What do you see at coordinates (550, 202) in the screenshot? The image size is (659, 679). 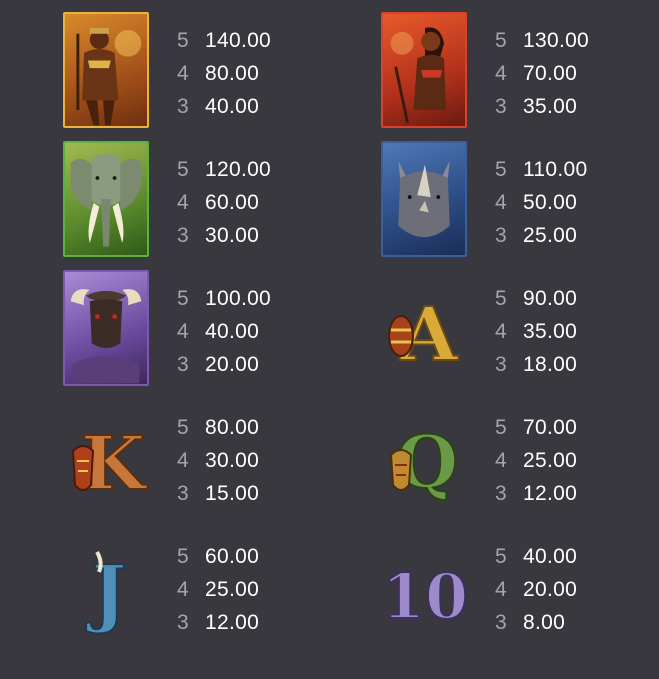 I see `payout-amount: 50.00` at bounding box center [550, 202].